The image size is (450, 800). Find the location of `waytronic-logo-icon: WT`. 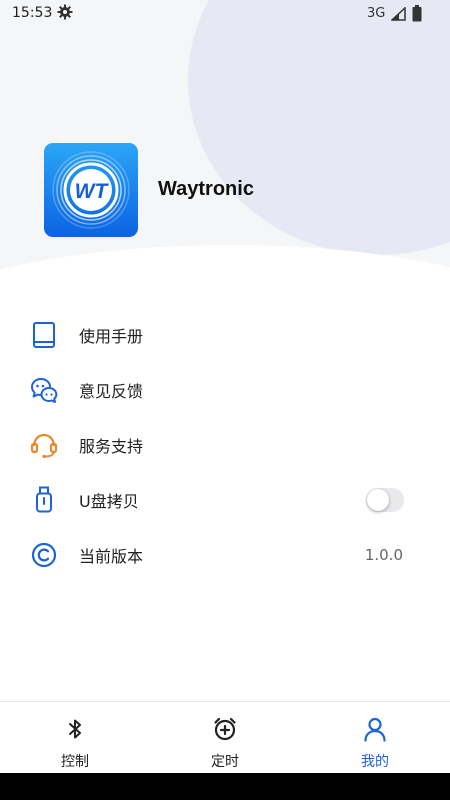

waytronic-logo-icon: WT is located at coordinates (91, 190).